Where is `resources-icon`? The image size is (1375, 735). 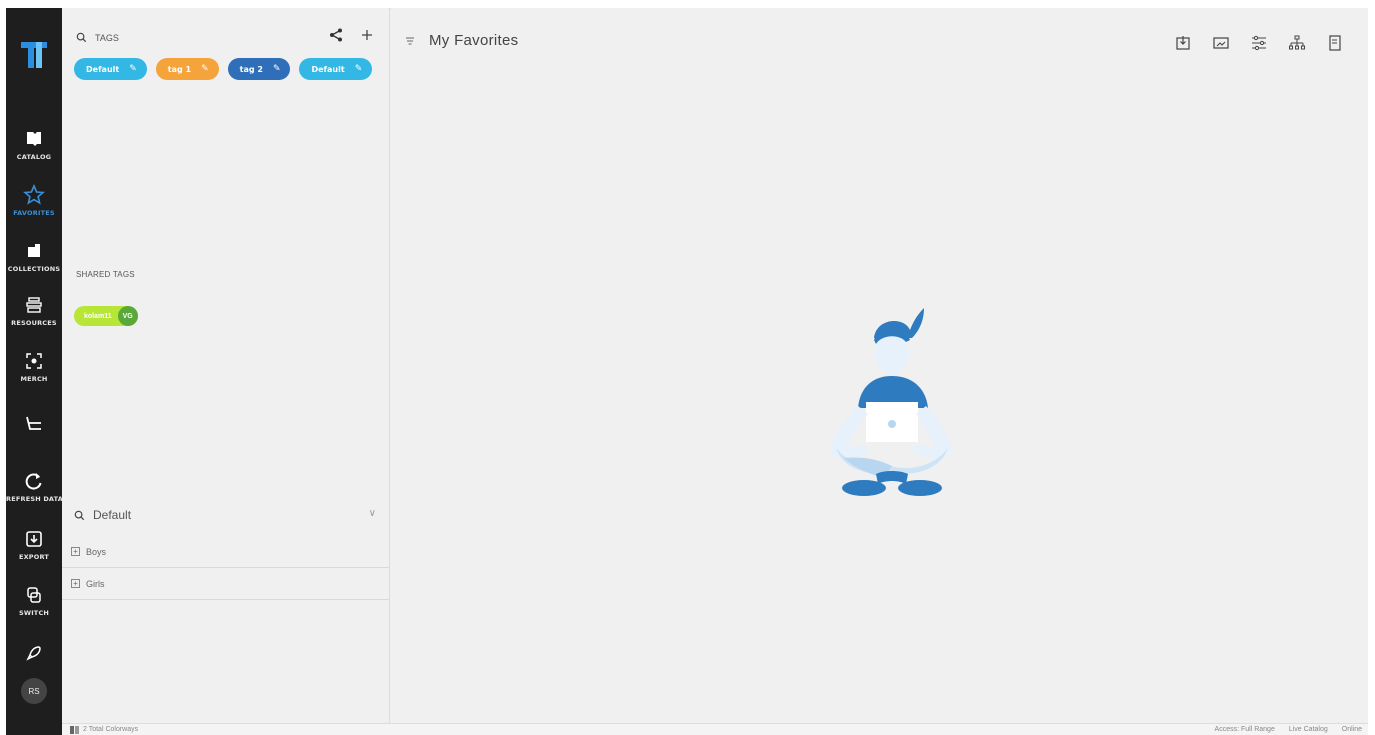
resources-icon is located at coordinates (34, 305).